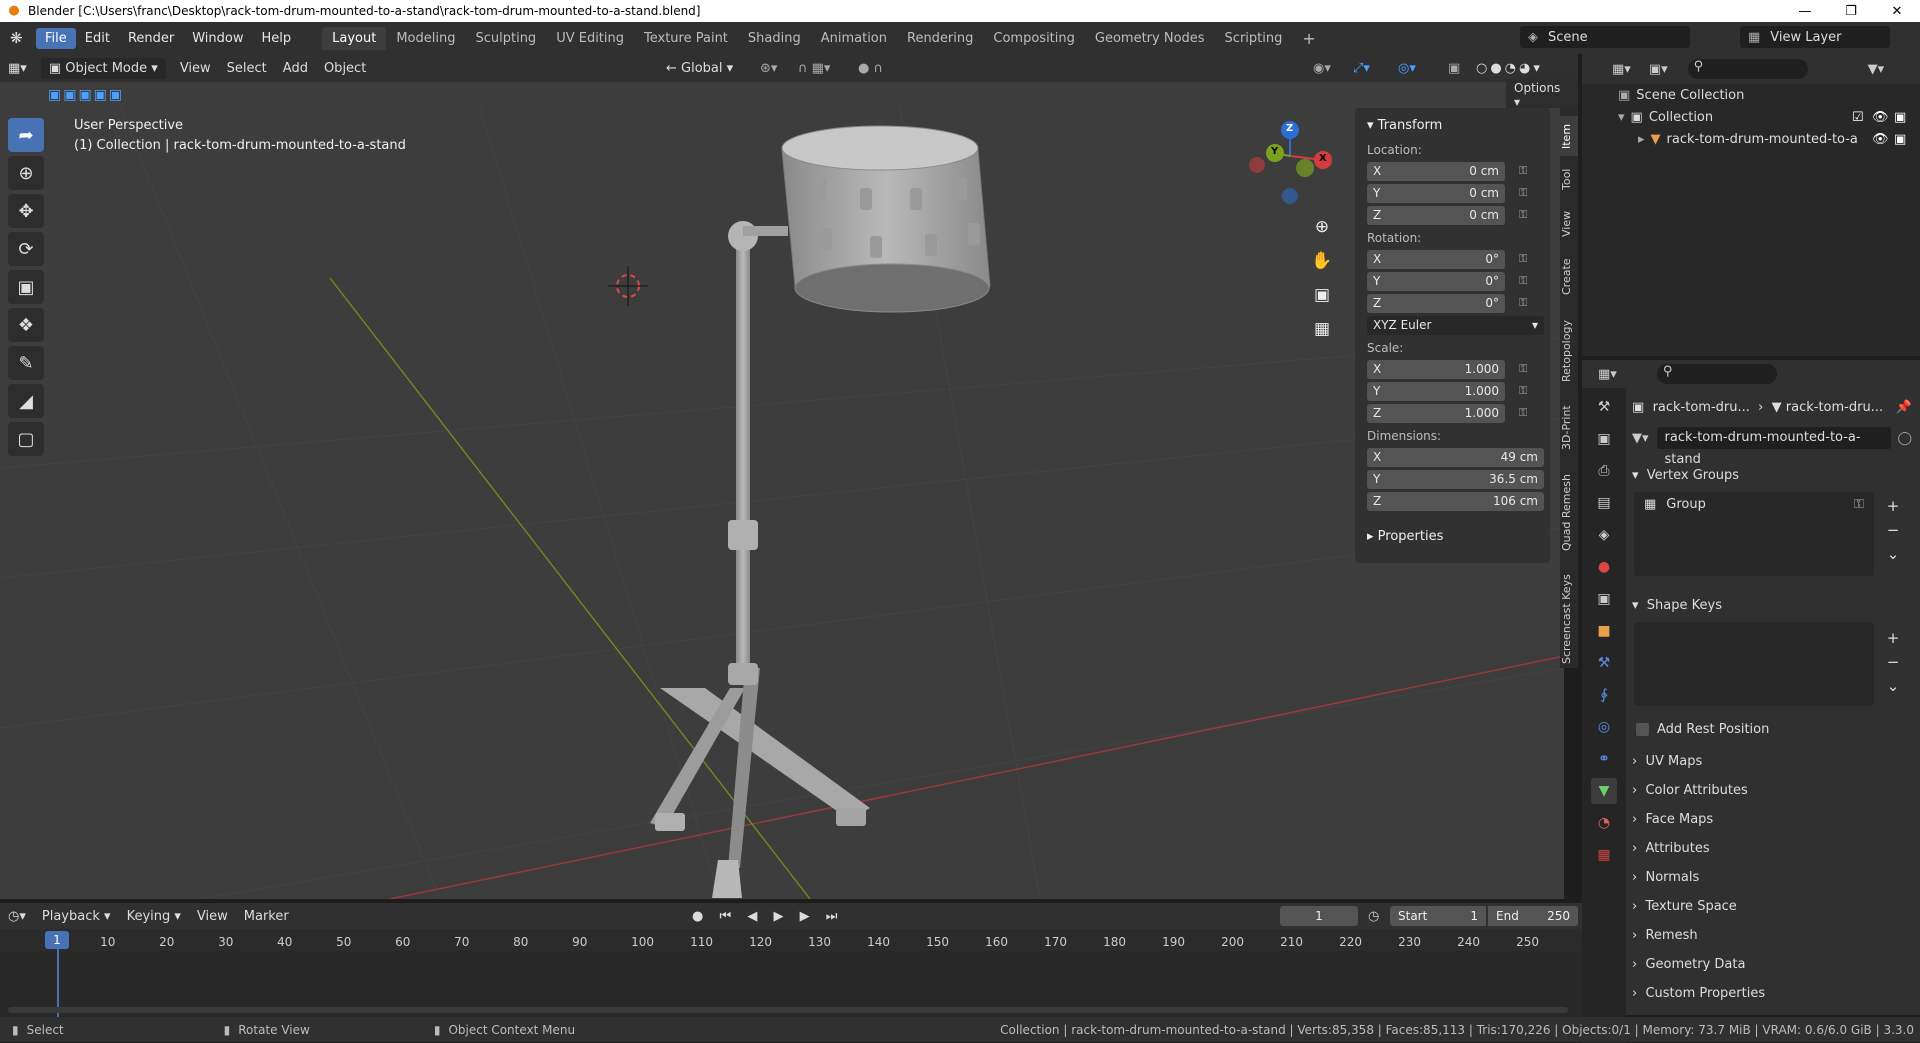 The image size is (1920, 1043). What do you see at coordinates (1904, 407) in the screenshot?
I see `pin-icon: 📌` at bounding box center [1904, 407].